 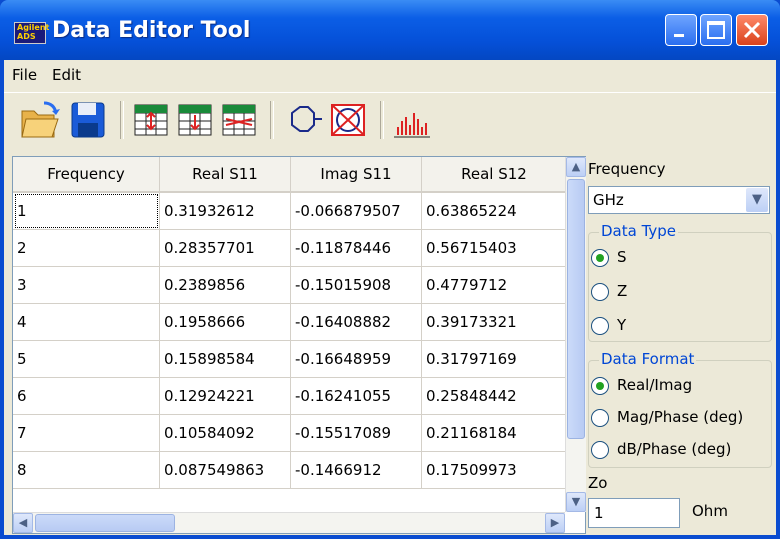 I want to click on cell-frequency: 5, so click(x=86, y=359).